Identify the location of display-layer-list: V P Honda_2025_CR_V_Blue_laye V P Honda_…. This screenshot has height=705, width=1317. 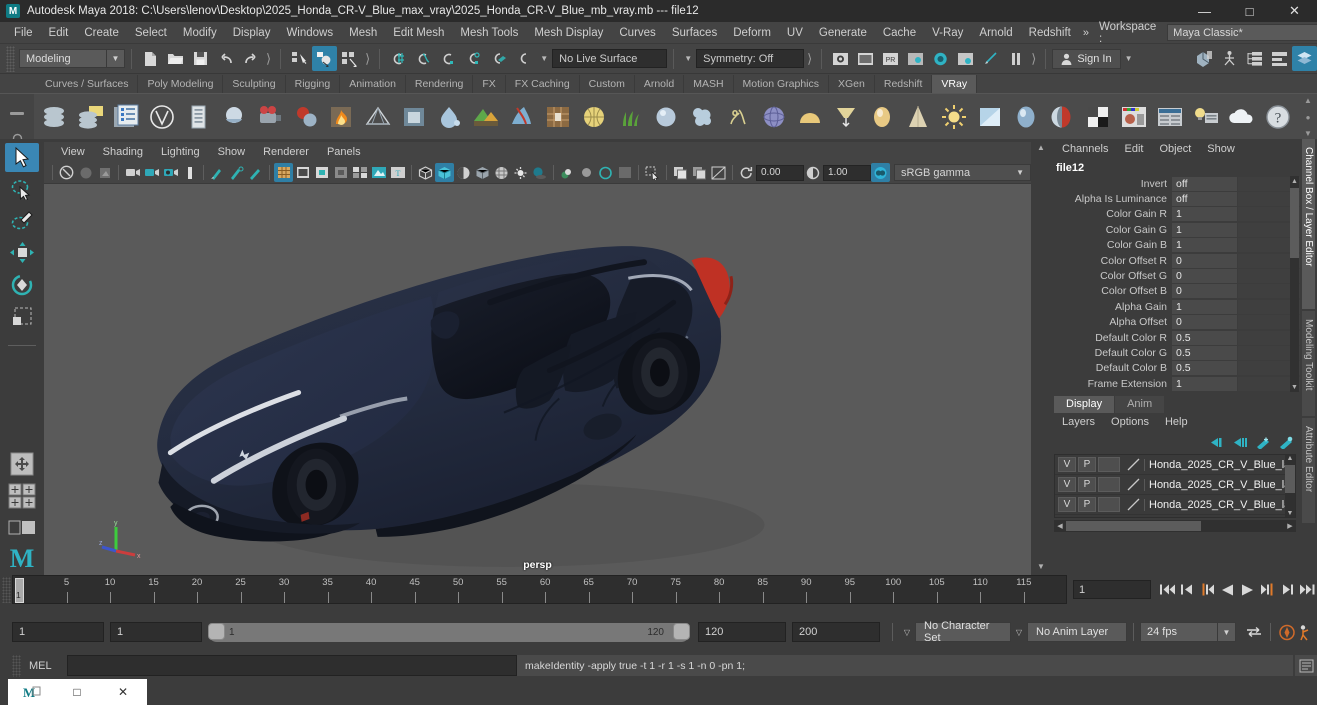
(1175, 486).